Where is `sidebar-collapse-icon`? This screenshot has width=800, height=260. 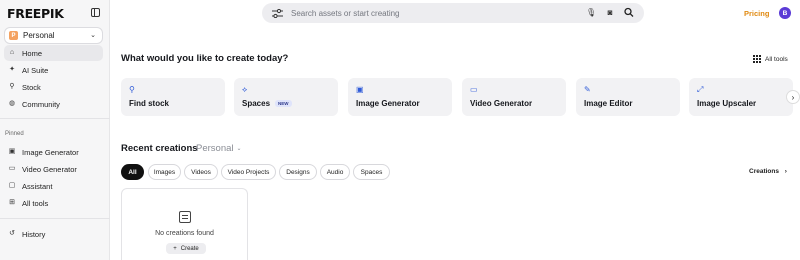
sidebar-collapse-icon is located at coordinates (95, 12).